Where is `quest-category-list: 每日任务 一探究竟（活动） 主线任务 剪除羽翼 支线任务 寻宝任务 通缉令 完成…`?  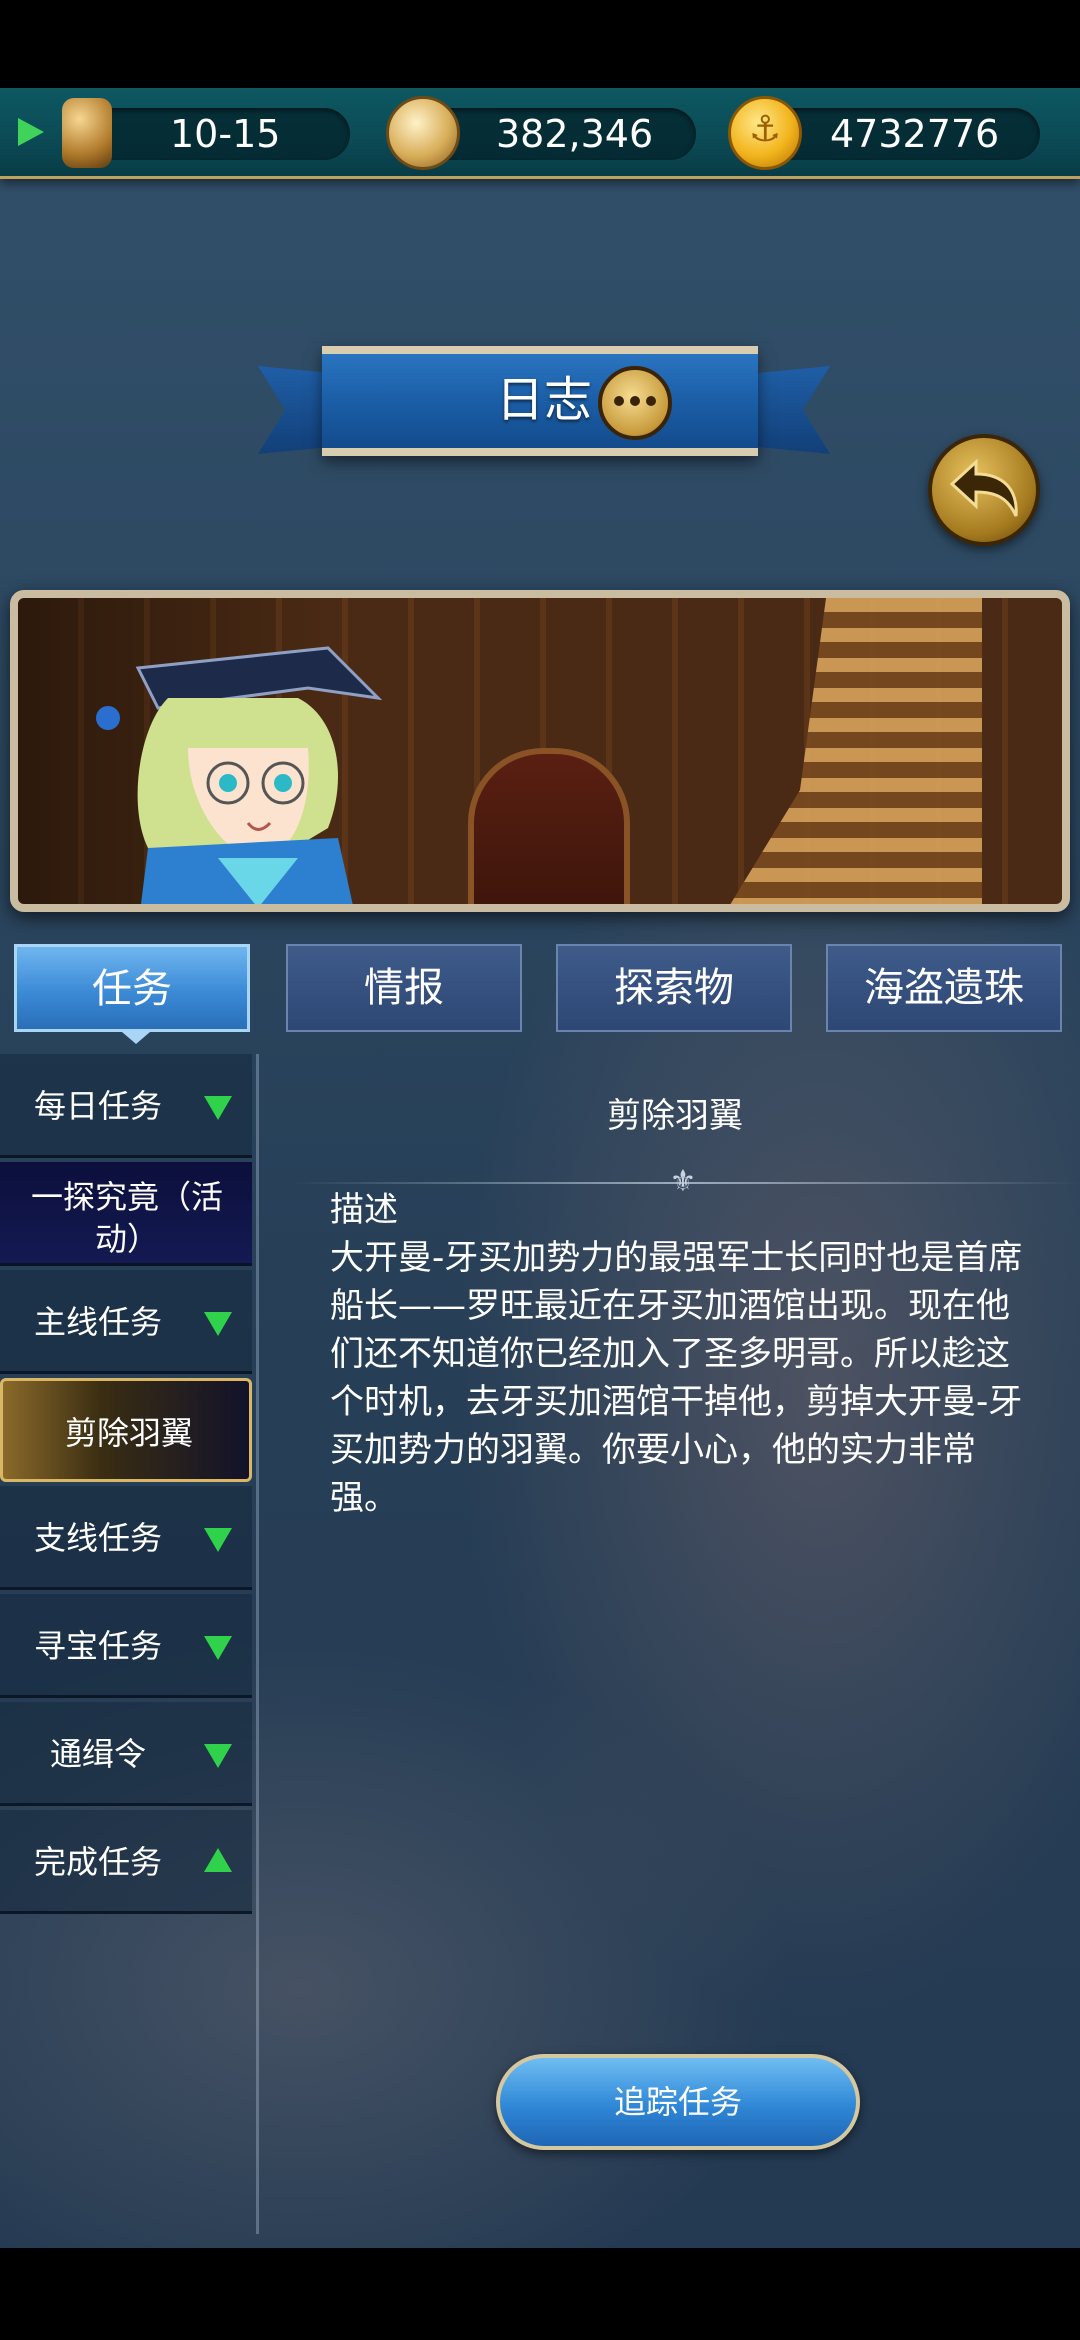
quest-category-list: 每日任务 一探究竟（活动） 主线任务 剪除羽翼 支线任务 寻宝任务 通缉令 完成… is located at coordinates (129, 1644).